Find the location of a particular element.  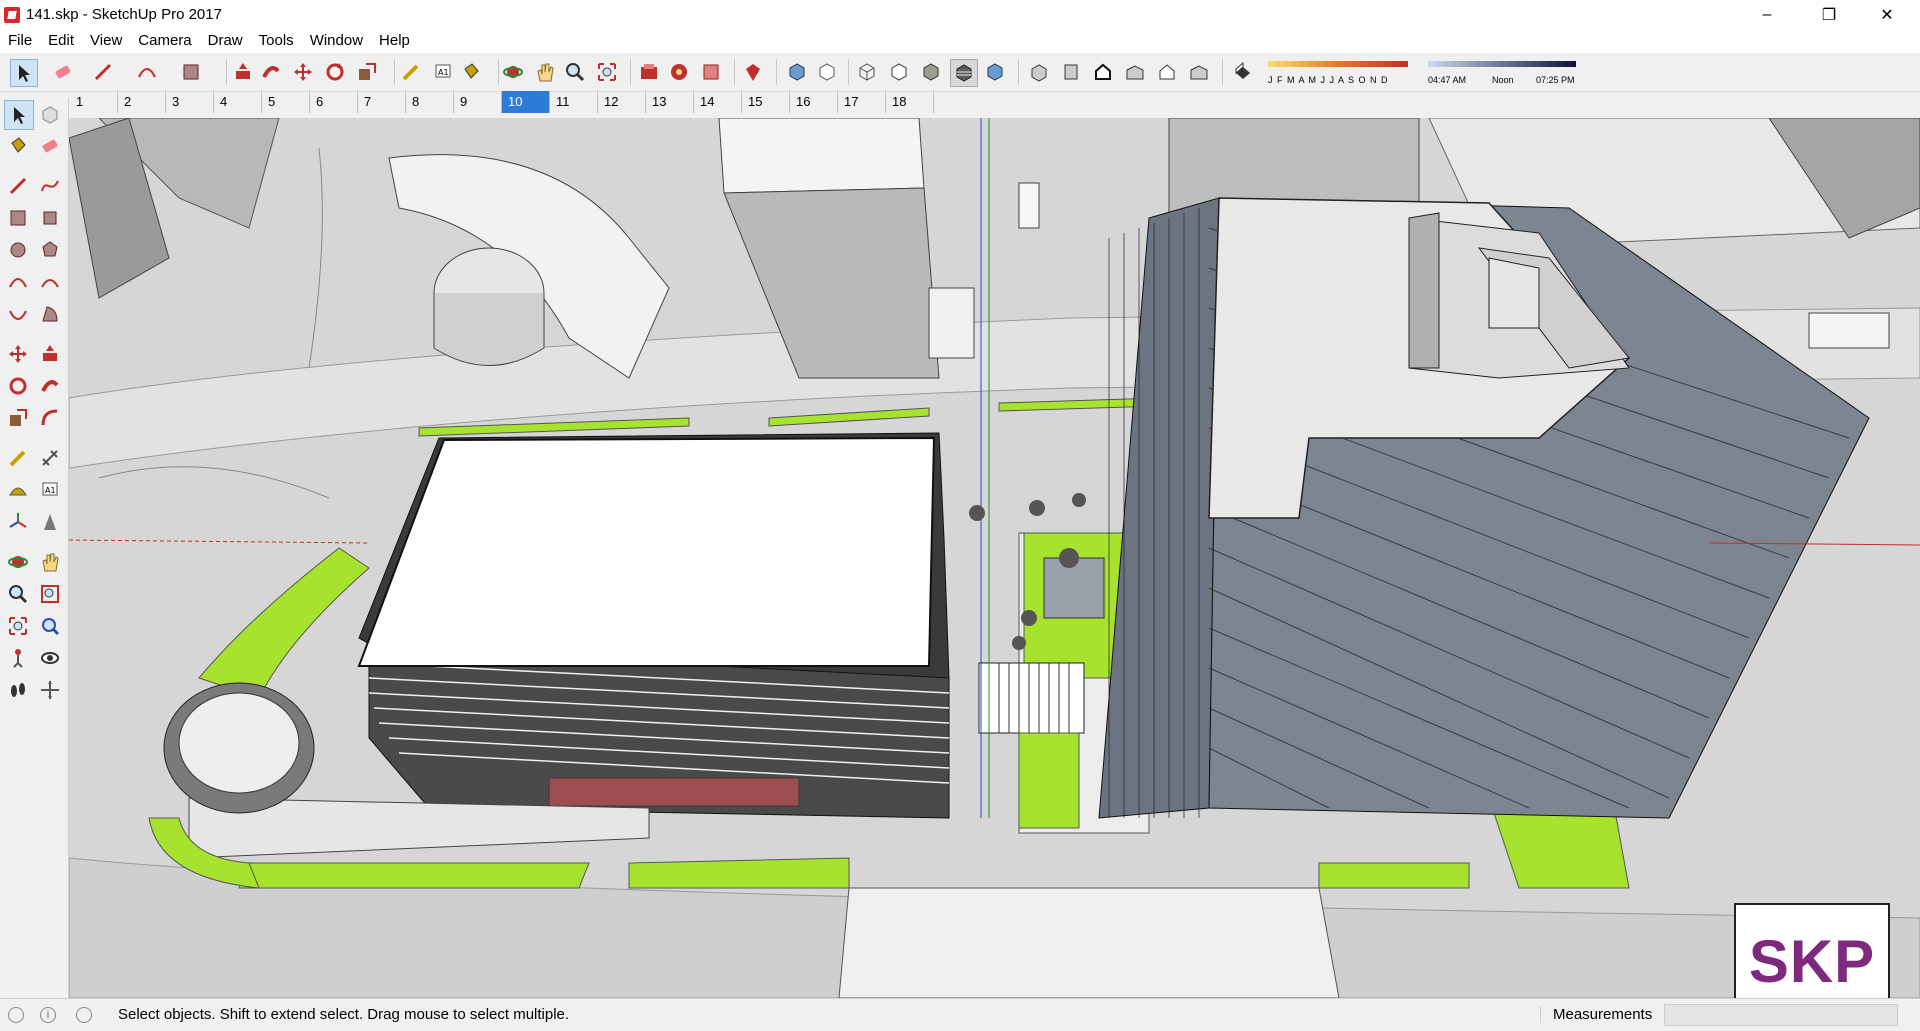

scene-tab-6: 6 is located at coordinates (334, 102).